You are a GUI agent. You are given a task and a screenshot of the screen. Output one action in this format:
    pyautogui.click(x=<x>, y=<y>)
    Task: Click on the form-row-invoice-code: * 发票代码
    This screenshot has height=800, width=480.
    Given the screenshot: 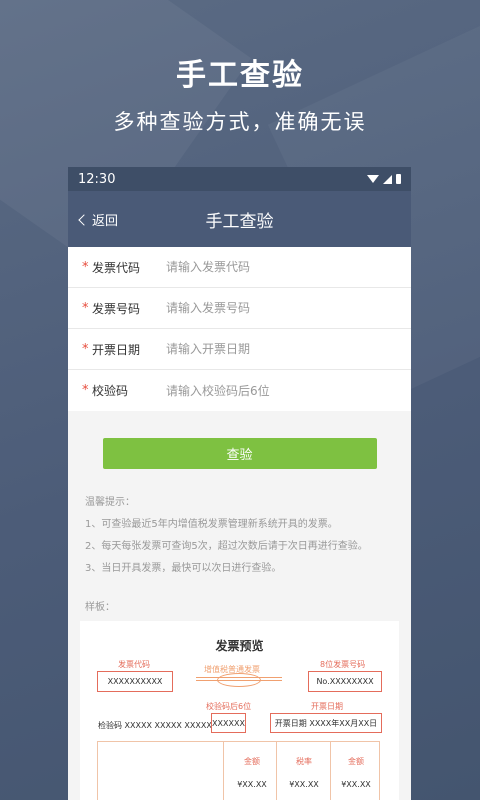 What is the action you would take?
    pyautogui.click(x=239, y=267)
    